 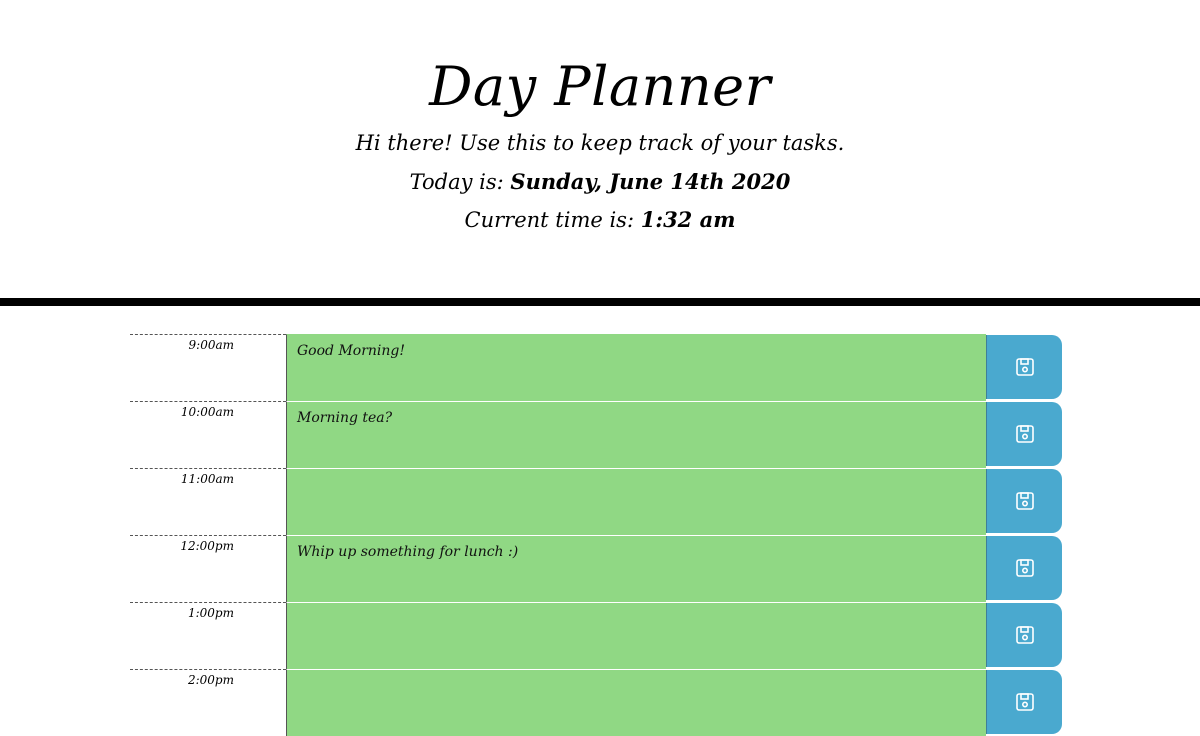 I want to click on hour-label: 2:00pm, so click(x=208, y=702).